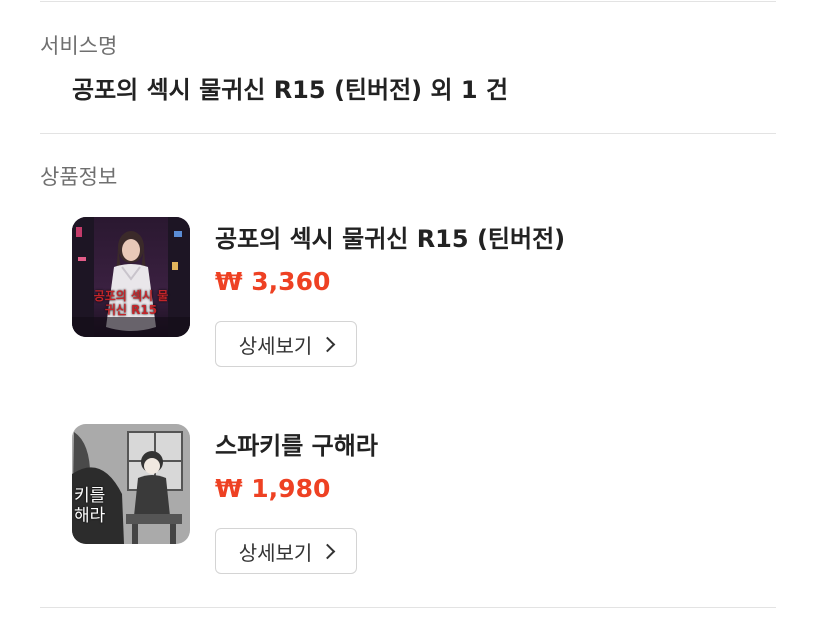 This screenshot has width=816, height=617. Describe the element at coordinates (408, 1) in the screenshot. I see `top-divider` at that location.